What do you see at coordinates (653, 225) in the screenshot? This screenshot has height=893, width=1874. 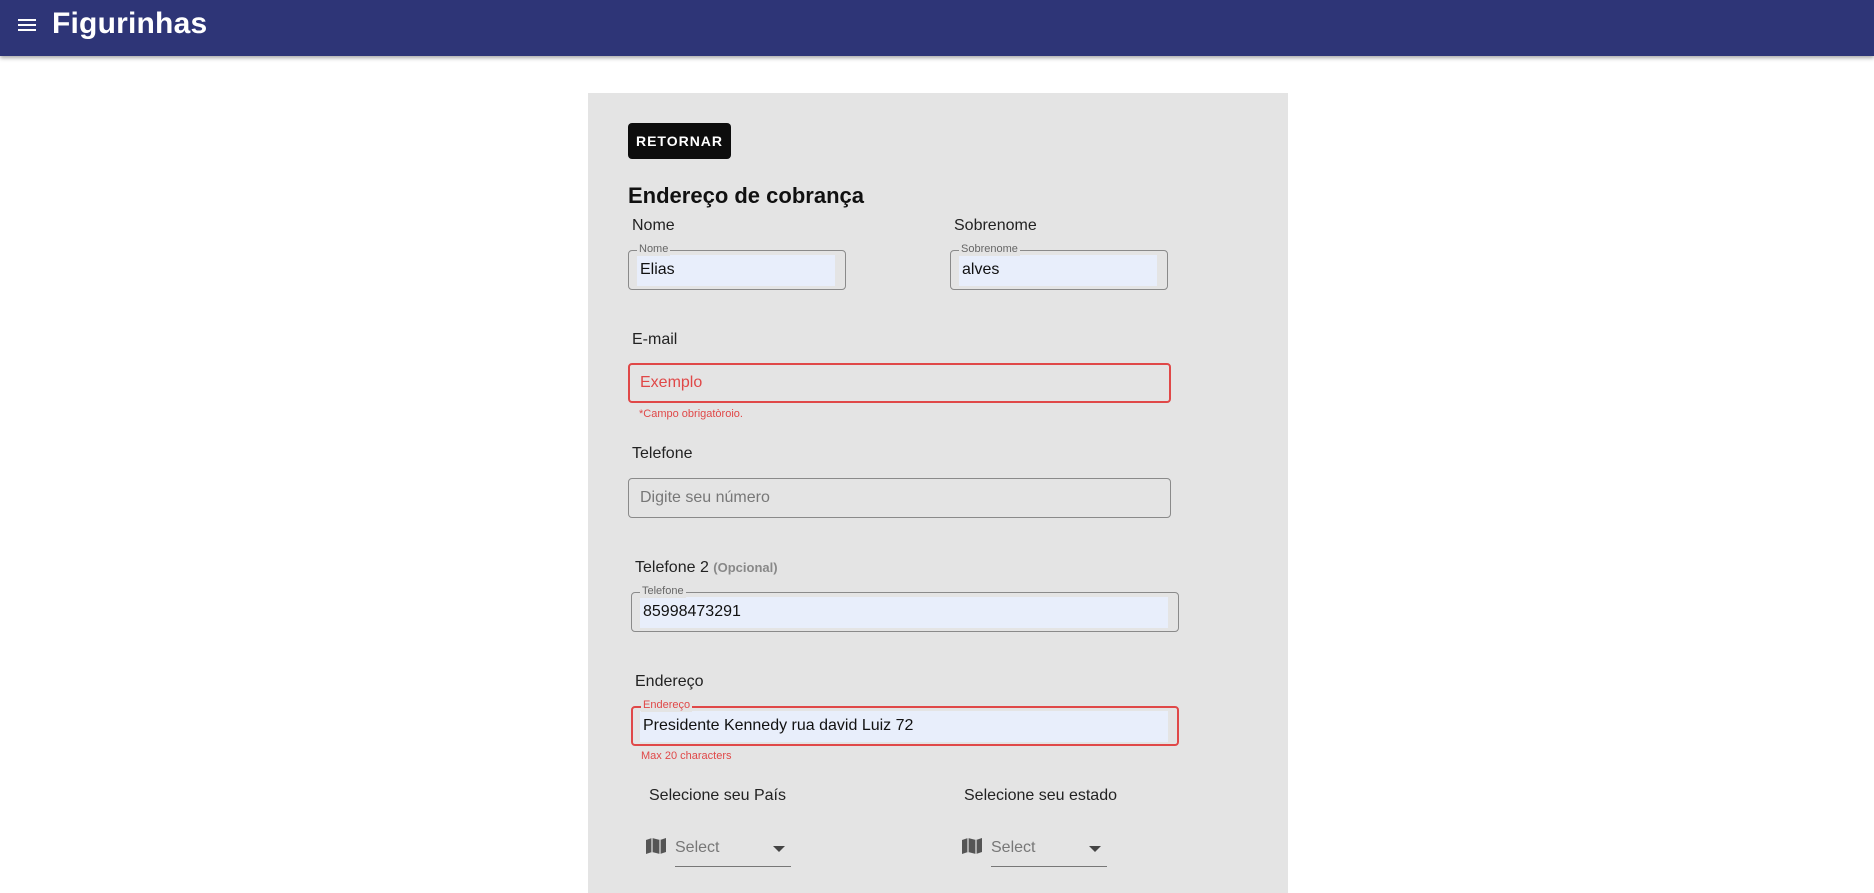 I see `nome-label: Nome` at bounding box center [653, 225].